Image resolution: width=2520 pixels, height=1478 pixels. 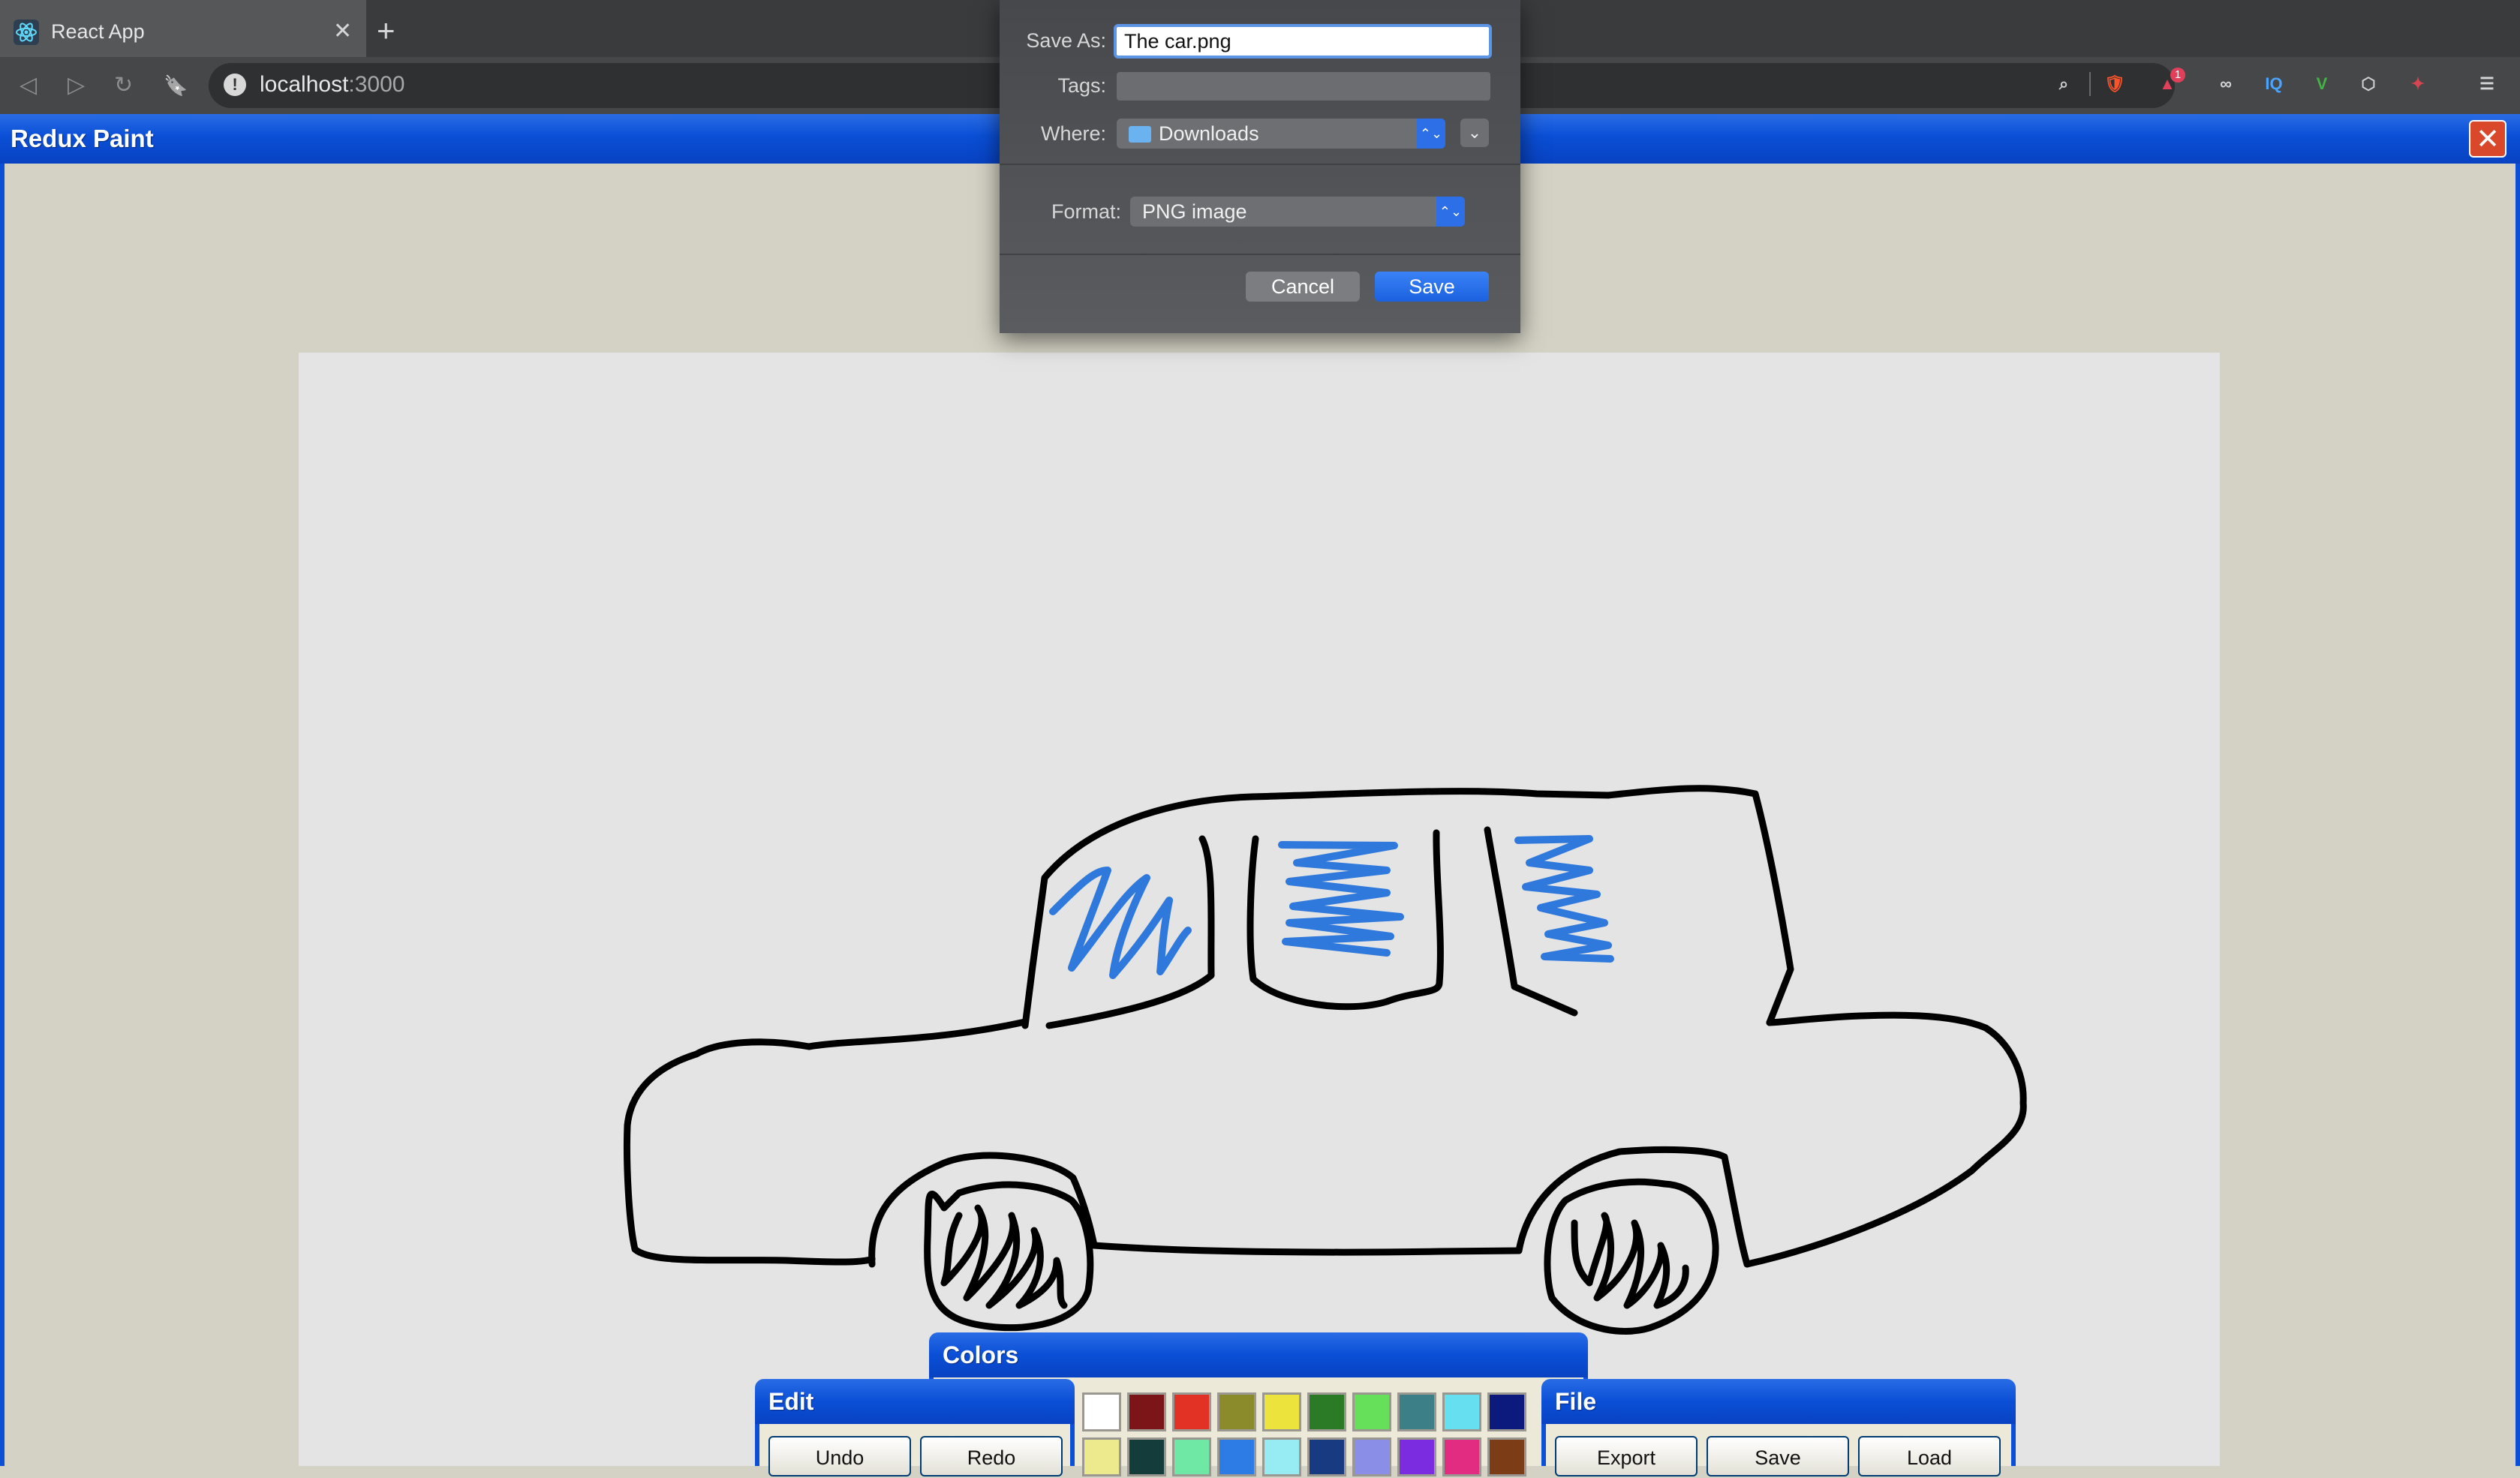 I want to click on colors-panel: Colors, so click(x=1258, y=1354).